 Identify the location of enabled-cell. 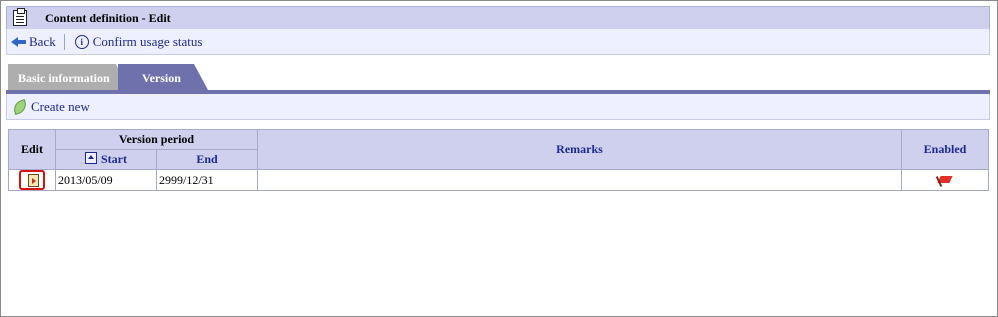
(945, 180).